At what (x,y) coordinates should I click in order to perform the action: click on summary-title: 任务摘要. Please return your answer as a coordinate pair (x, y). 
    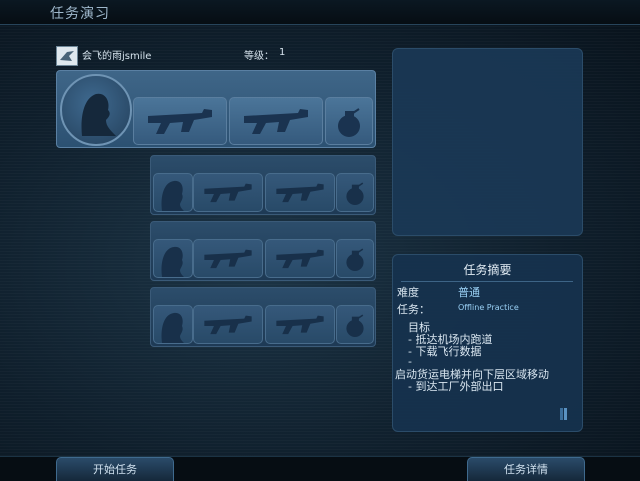
    Looking at the image, I should click on (487, 270).